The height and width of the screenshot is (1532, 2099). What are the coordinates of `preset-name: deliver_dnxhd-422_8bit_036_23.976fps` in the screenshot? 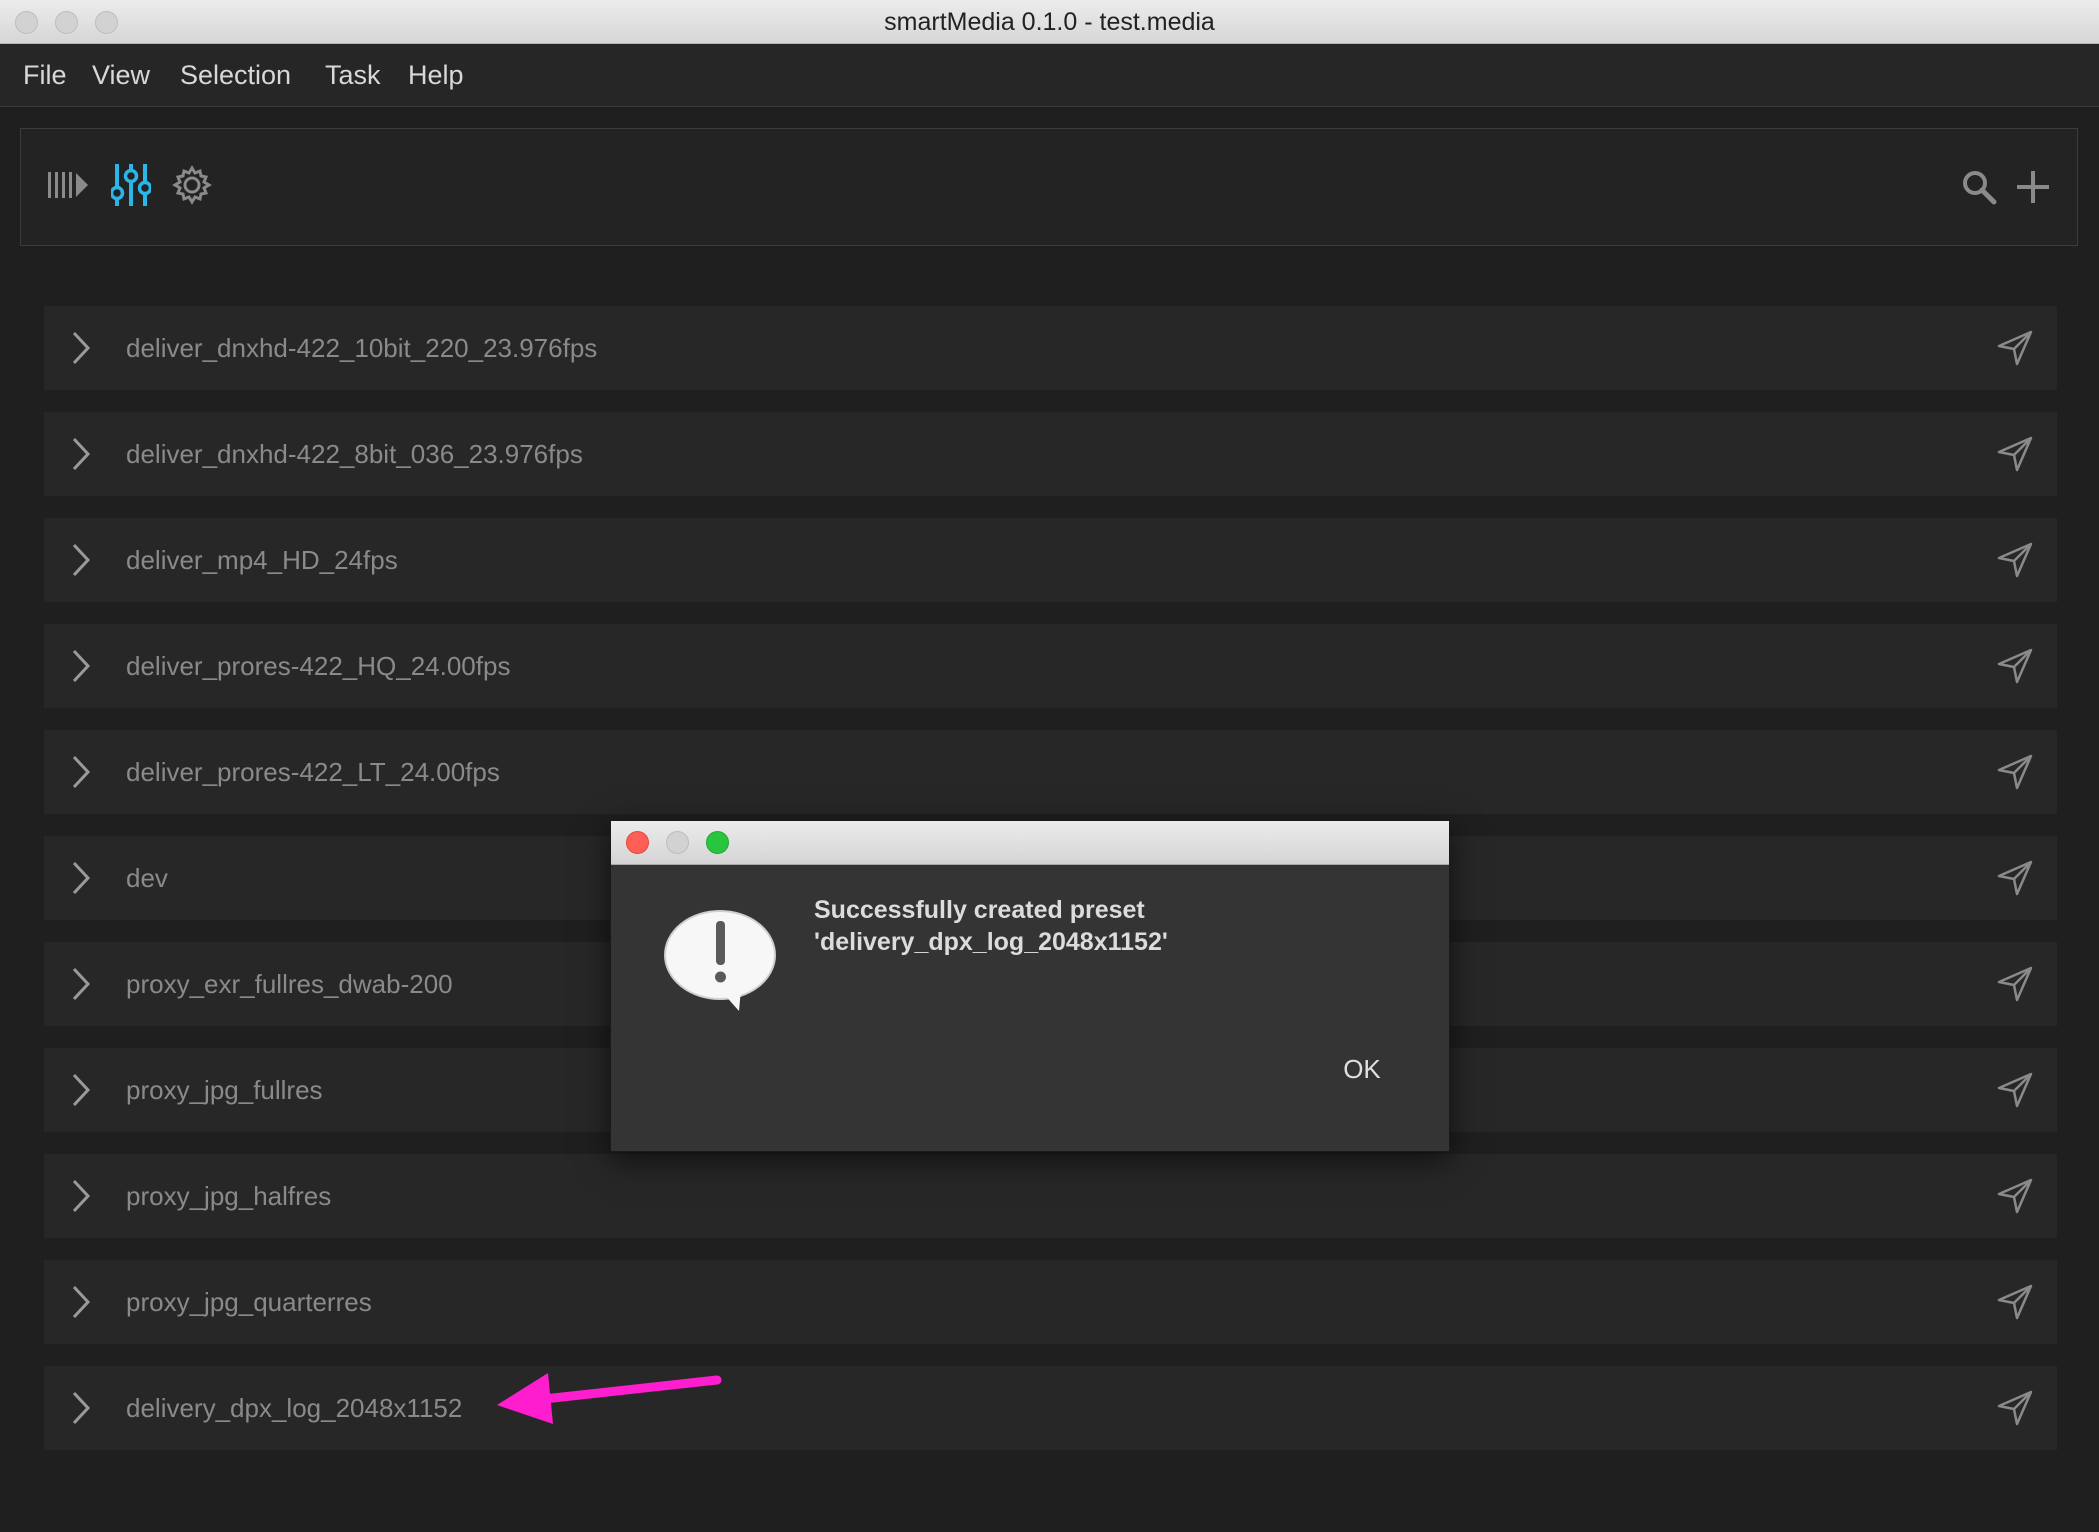 It's located at (354, 454).